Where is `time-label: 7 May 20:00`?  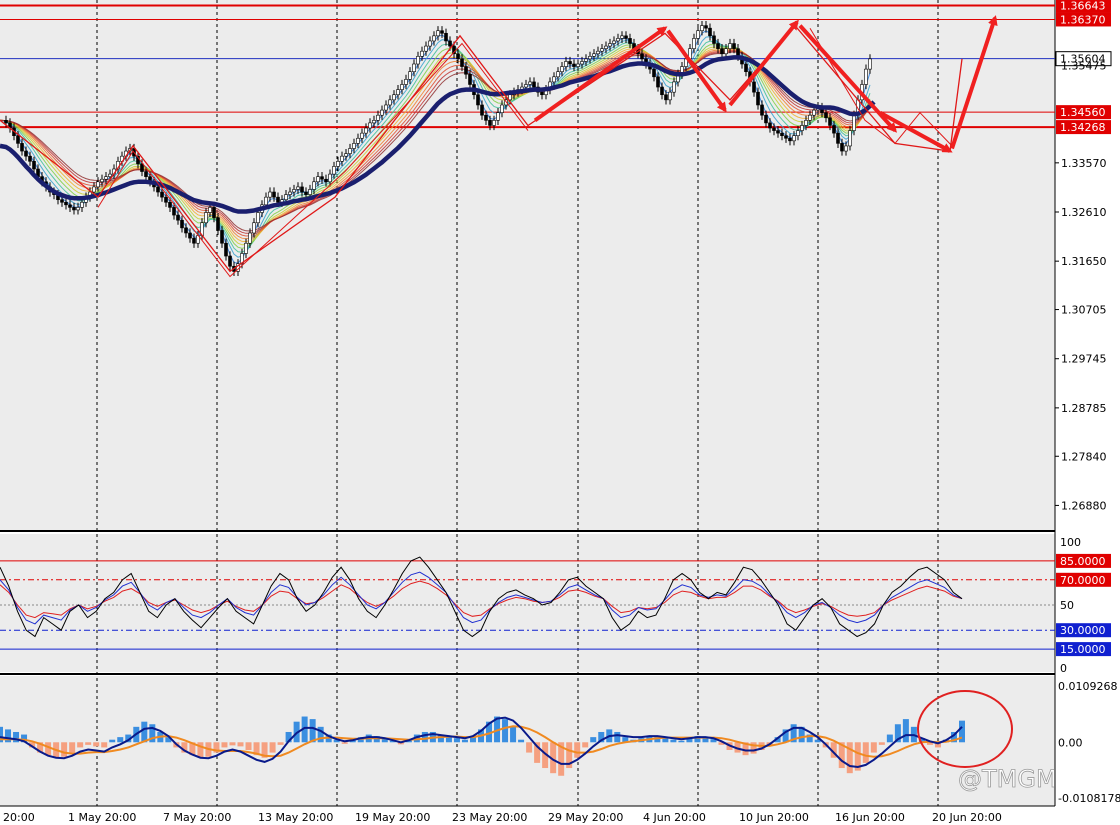
time-label: 7 May 20:00 is located at coordinates (197, 817).